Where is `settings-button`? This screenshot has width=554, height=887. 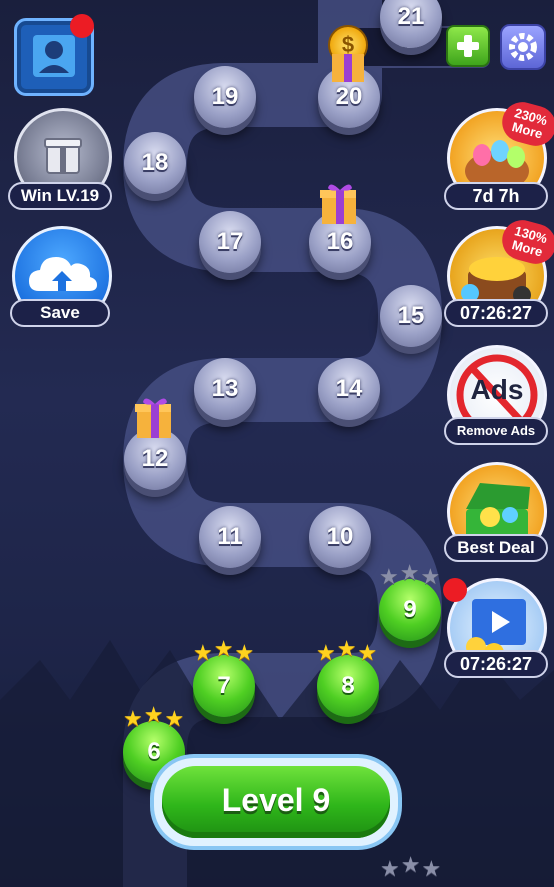 settings-button is located at coordinates (523, 47).